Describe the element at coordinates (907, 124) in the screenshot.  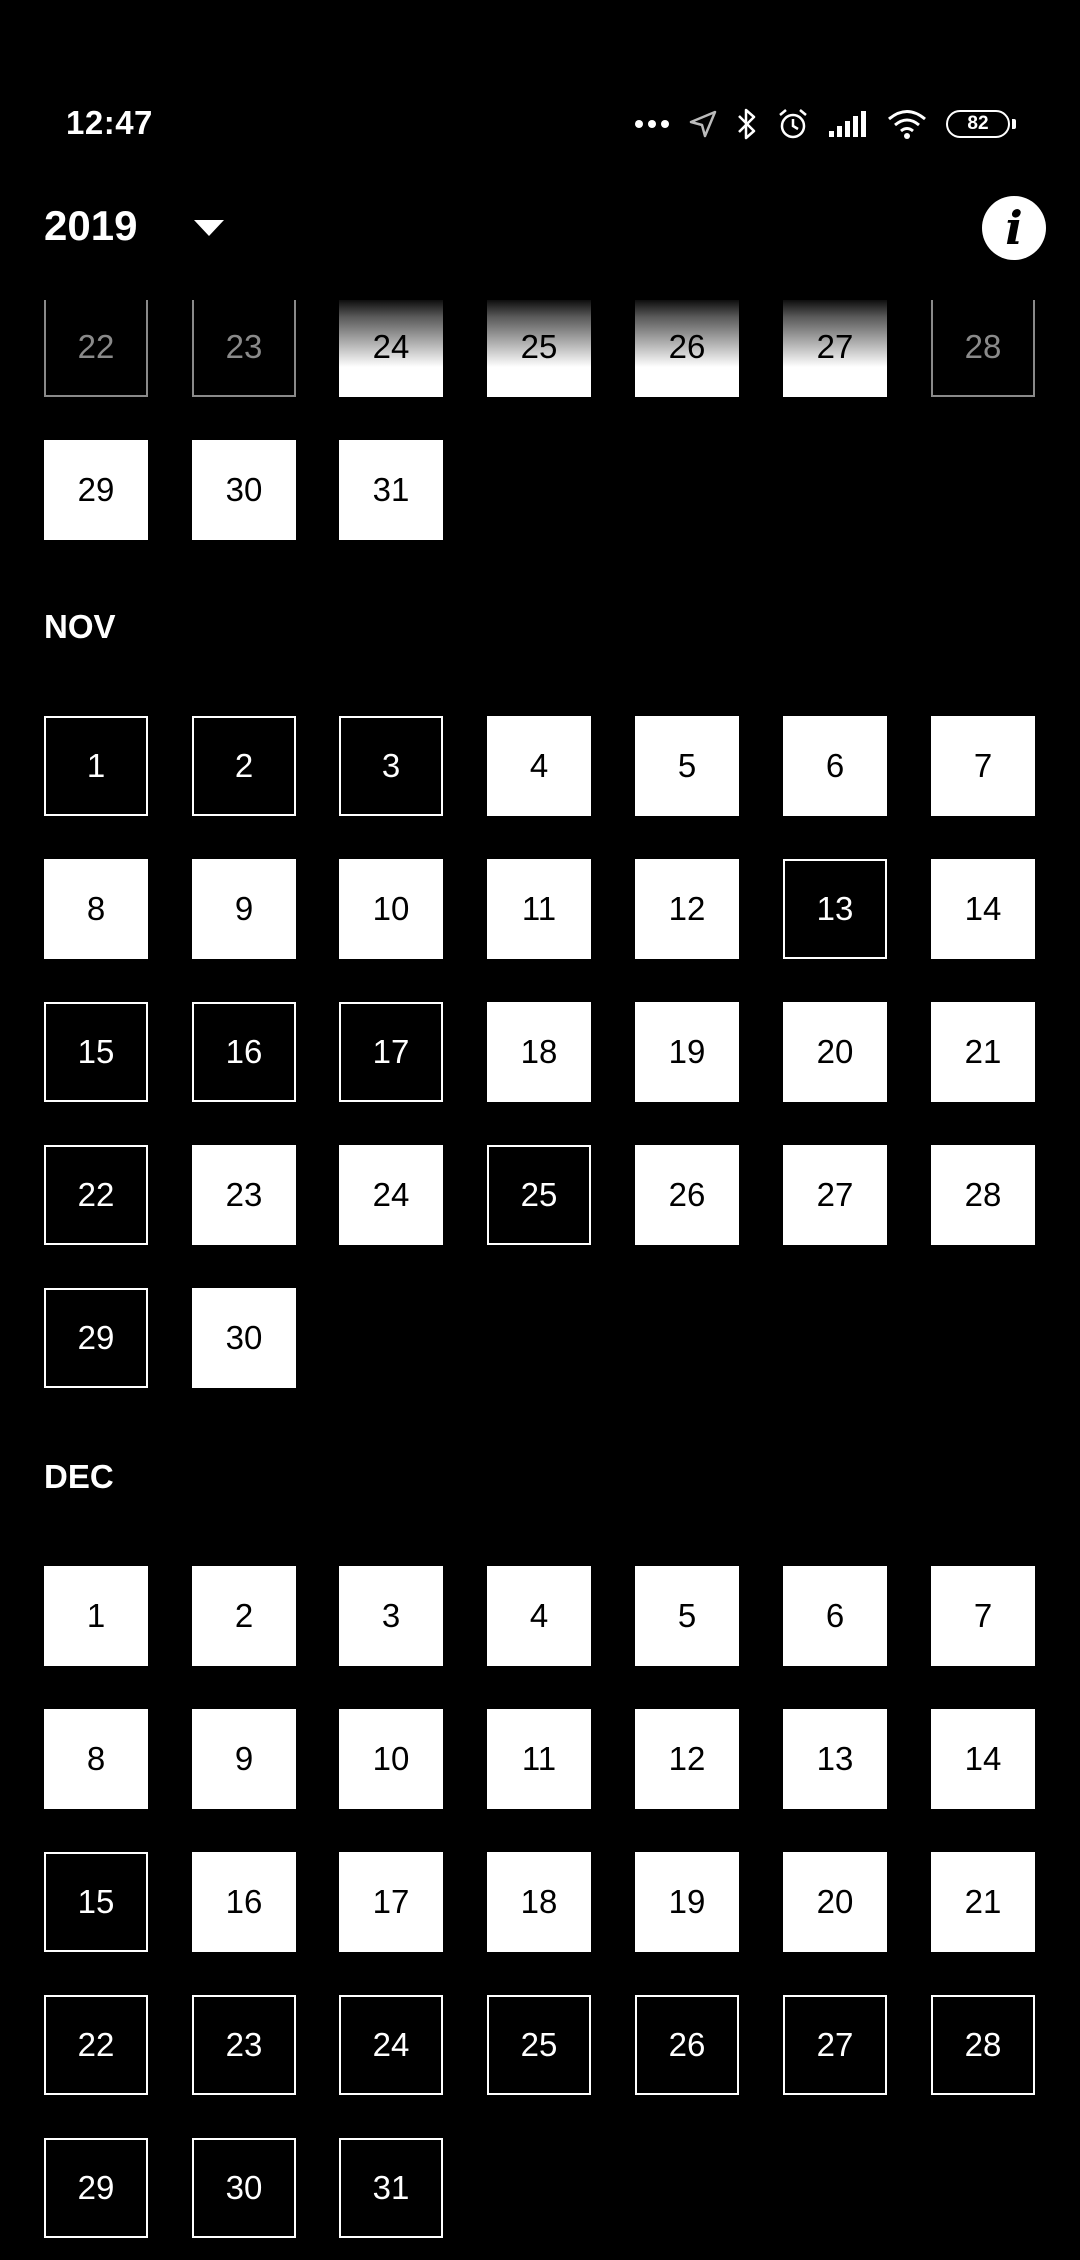
I see `wifi-icon` at that location.